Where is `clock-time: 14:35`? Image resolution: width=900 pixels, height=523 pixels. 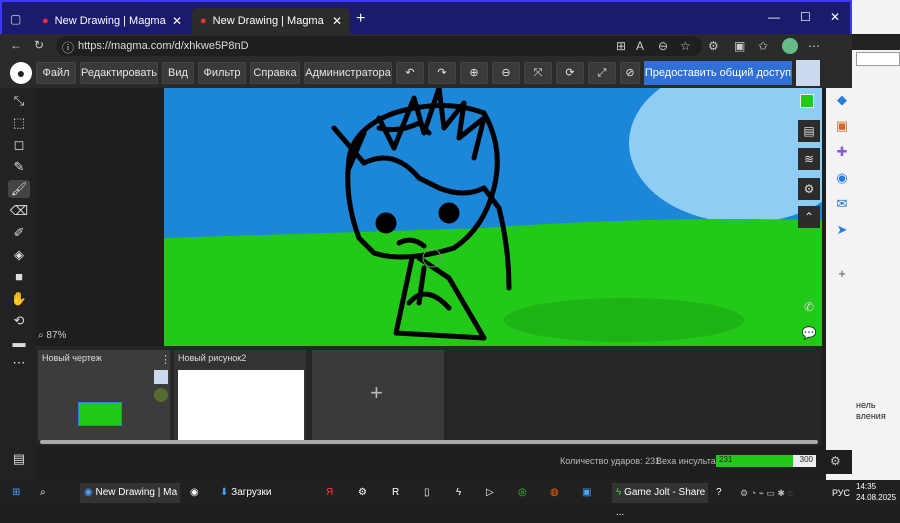
clock-time: 14:35 is located at coordinates (866, 486).